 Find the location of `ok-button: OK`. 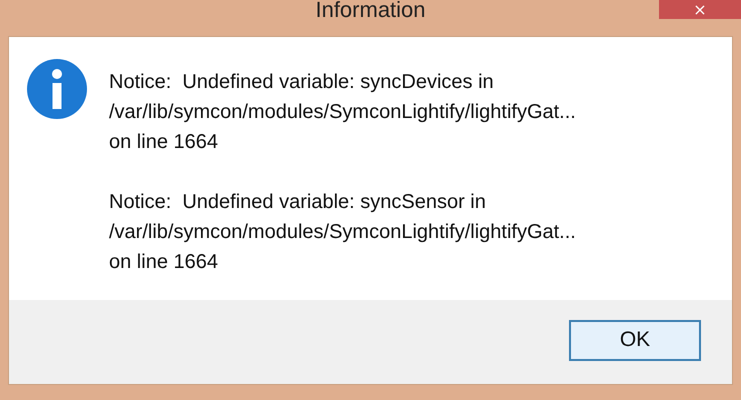

ok-button: OK is located at coordinates (635, 340).